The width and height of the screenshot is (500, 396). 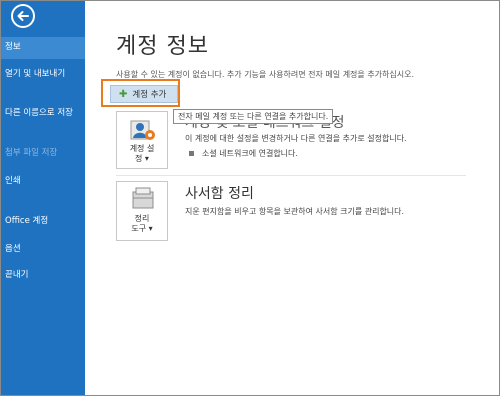 What do you see at coordinates (142, 130) in the screenshot?
I see `account-settings-icon` at bounding box center [142, 130].